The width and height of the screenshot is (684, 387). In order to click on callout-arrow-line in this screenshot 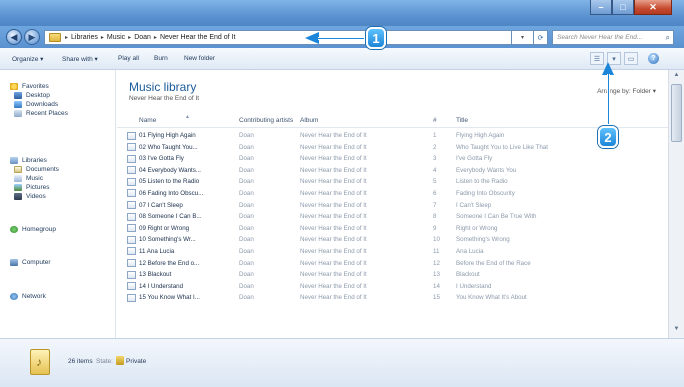, I will do `click(341, 38)`.